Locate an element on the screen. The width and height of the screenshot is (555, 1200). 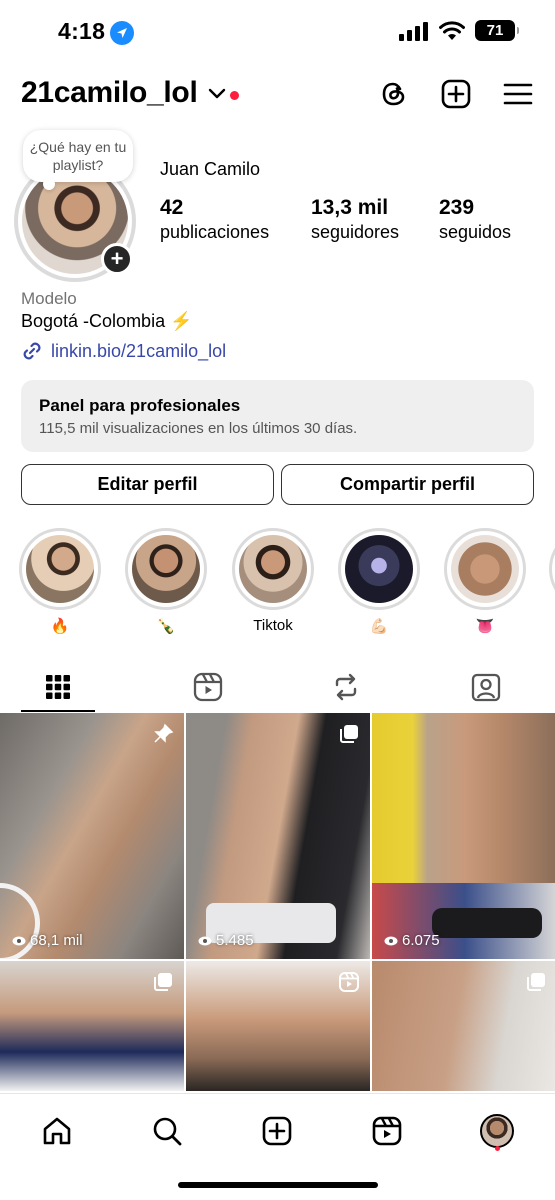
post-views: 5.485 is located at coordinates (226, 940).